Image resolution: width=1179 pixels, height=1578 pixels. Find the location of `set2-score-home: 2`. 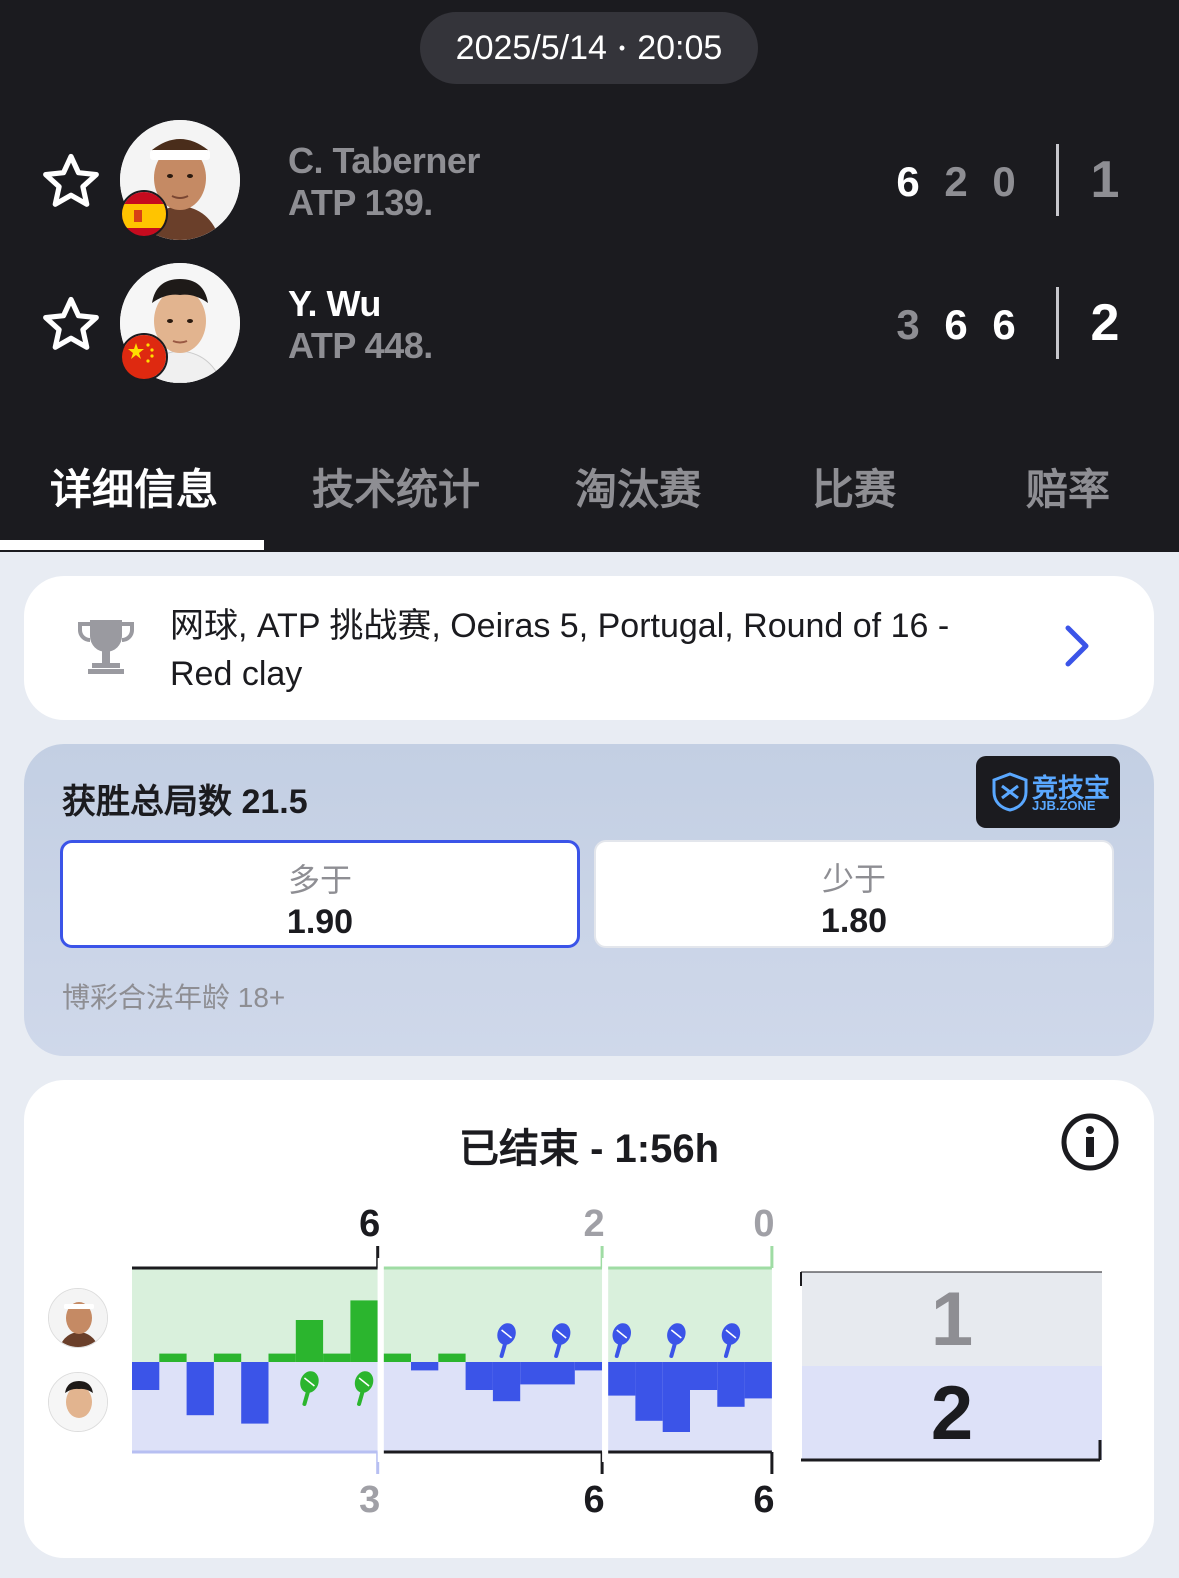

set2-score-home: 2 is located at coordinates (956, 181).